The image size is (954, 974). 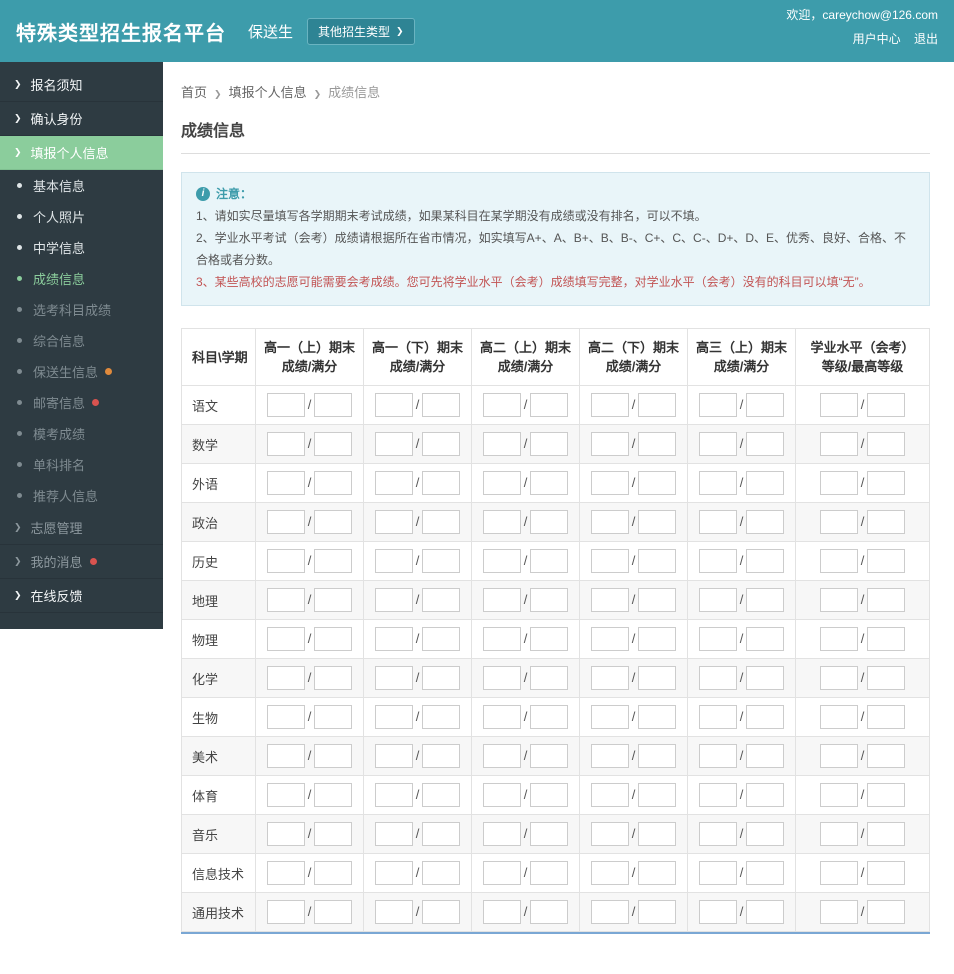 I want to click on sidebar-item-13: 推荐人信息, so click(x=81, y=495).